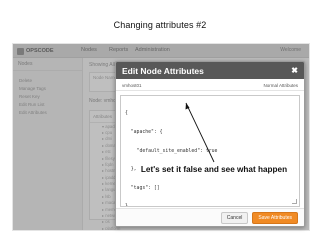 This screenshot has width=320, height=240. What do you see at coordinates (275, 217) in the screenshot?
I see `save-attributes-button: Save Attributes` at bounding box center [275, 217].